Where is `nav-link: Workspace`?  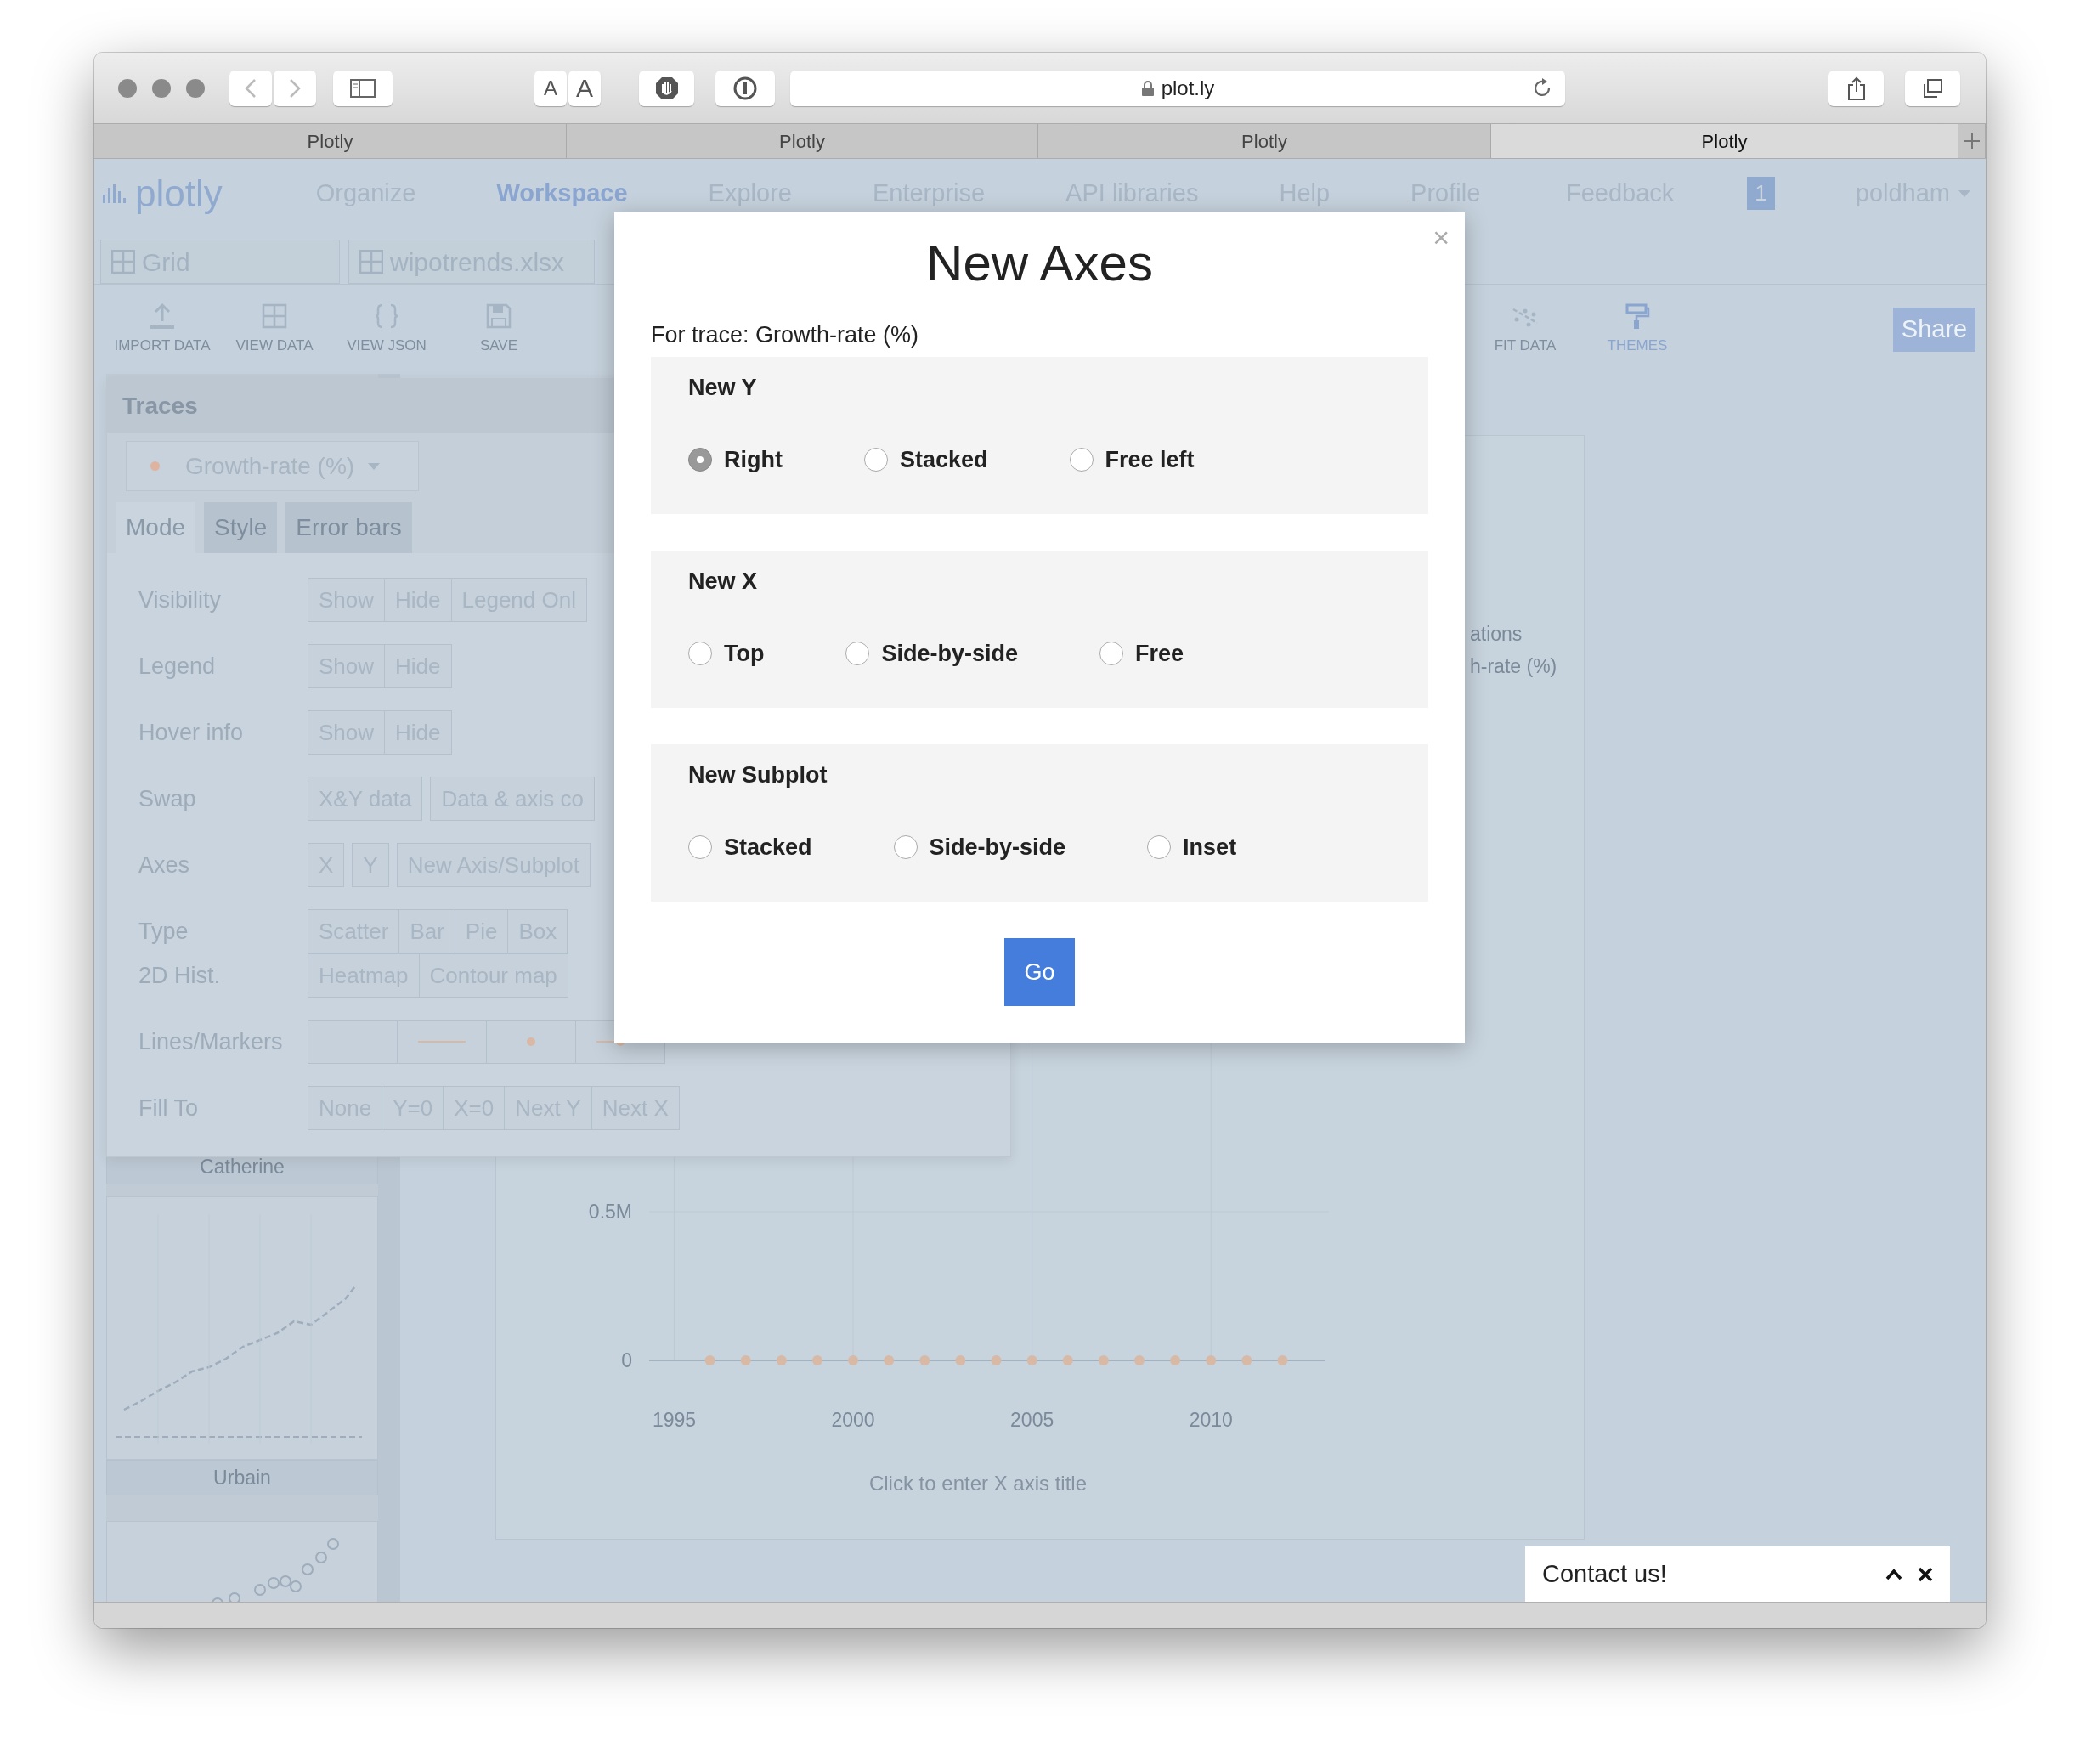
nav-link: Workspace is located at coordinates (562, 193).